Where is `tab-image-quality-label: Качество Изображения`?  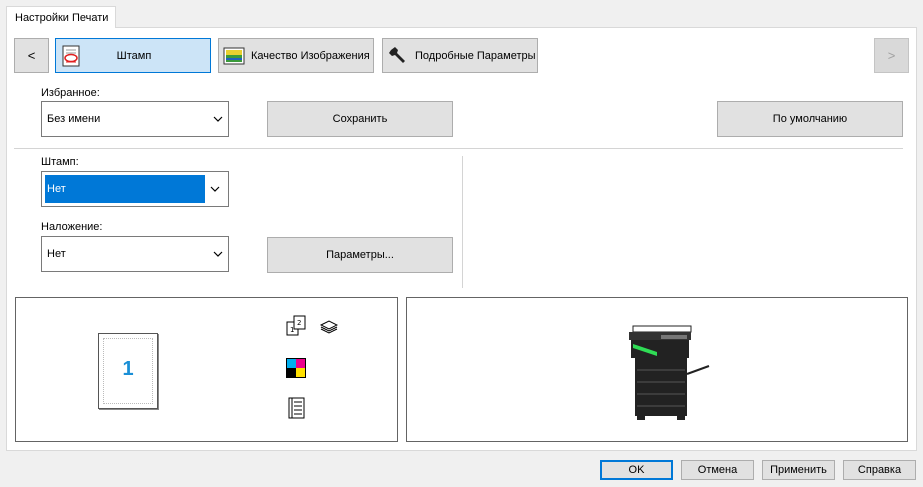
tab-image-quality-label: Качество Изображения is located at coordinates (310, 55).